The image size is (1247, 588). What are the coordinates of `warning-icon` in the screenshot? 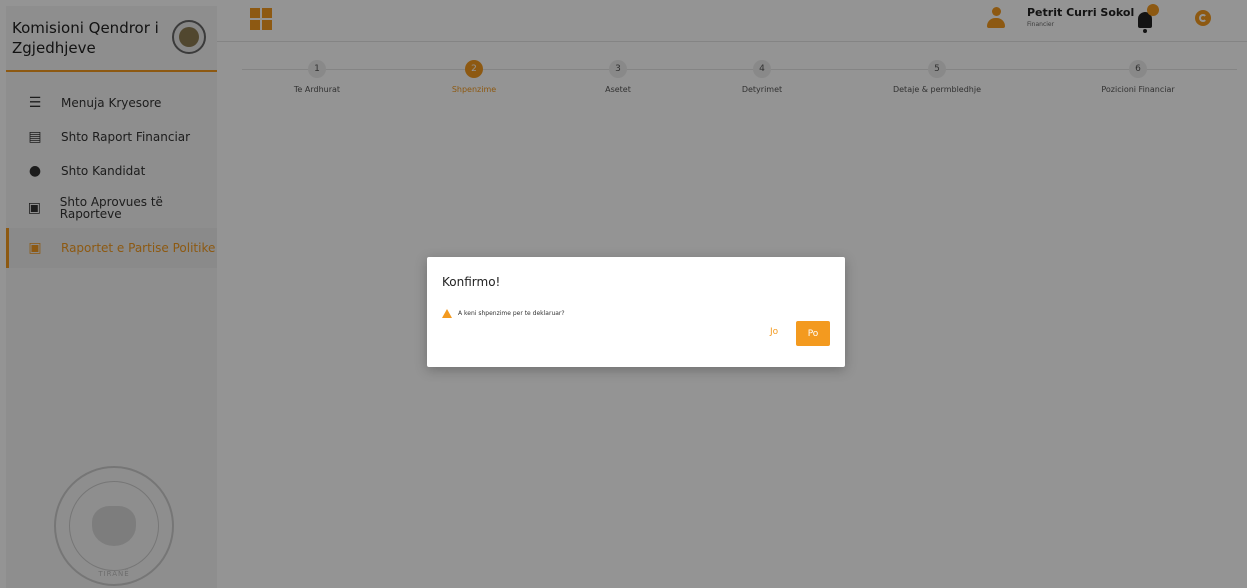 It's located at (447, 313).